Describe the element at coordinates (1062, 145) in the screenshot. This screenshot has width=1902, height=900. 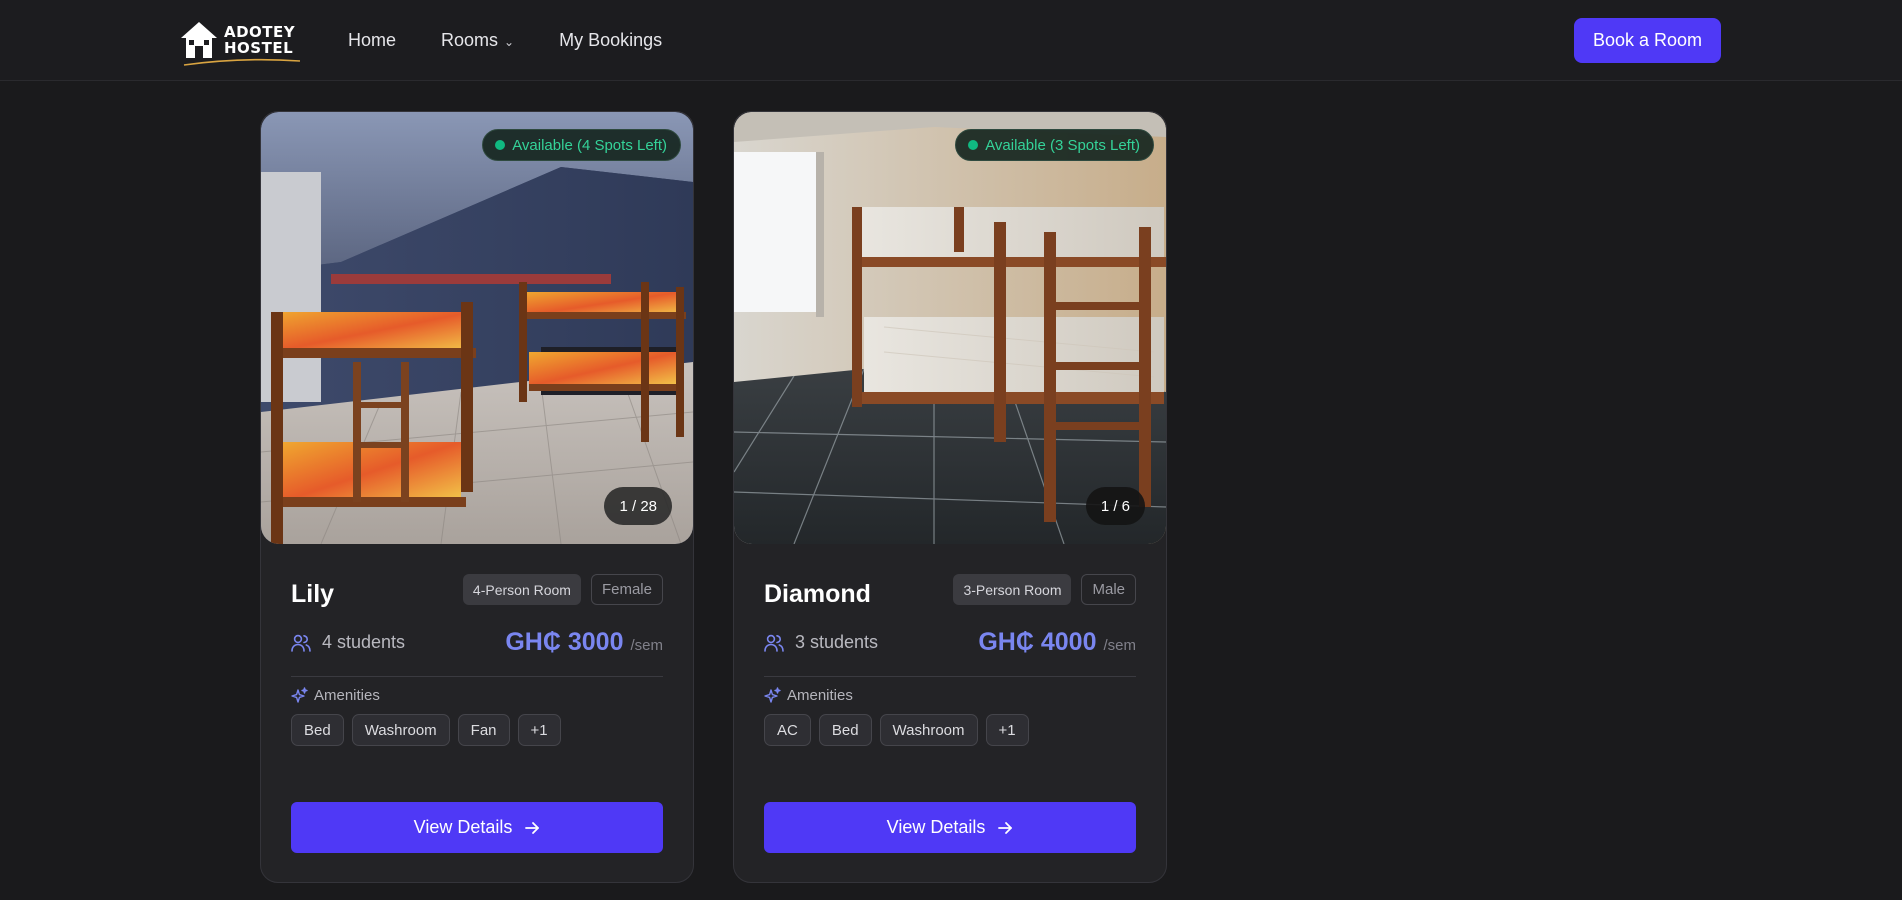
I see `availability-text: Available (3 Spots Left)` at that location.